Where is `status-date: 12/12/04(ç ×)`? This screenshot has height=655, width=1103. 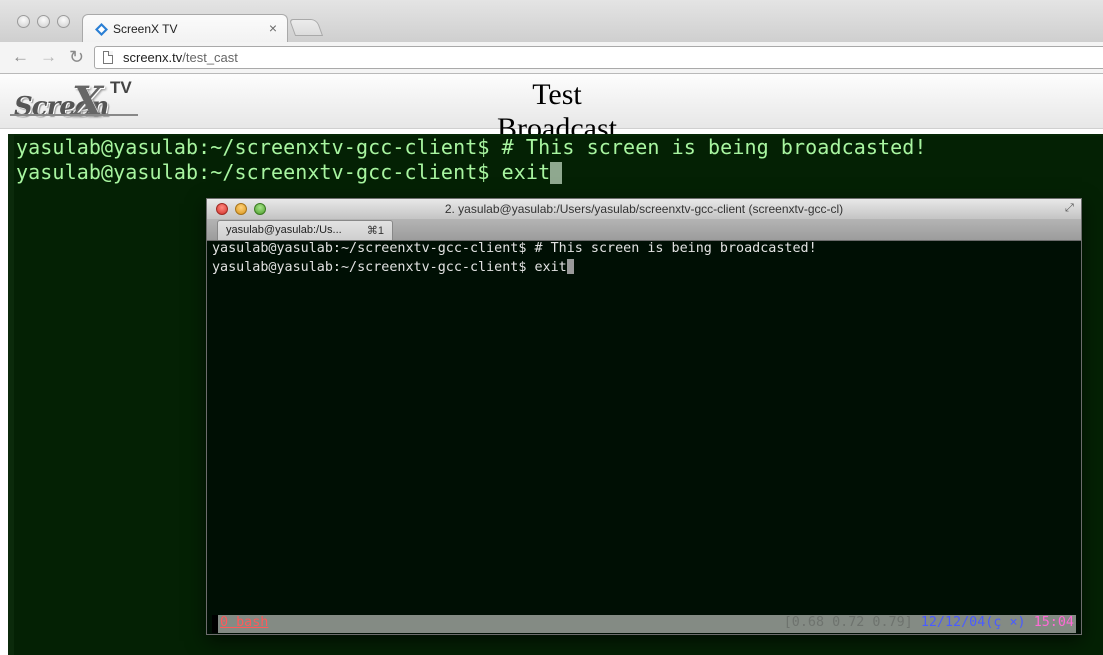 status-date: 12/12/04(ç ×) is located at coordinates (973, 622).